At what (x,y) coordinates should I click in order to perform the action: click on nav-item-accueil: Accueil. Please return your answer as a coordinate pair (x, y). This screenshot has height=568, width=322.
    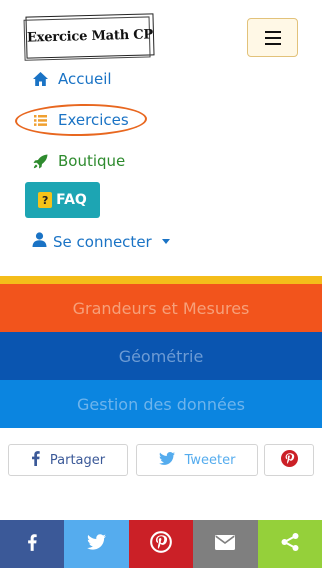
    Looking at the image, I should click on (72, 79).